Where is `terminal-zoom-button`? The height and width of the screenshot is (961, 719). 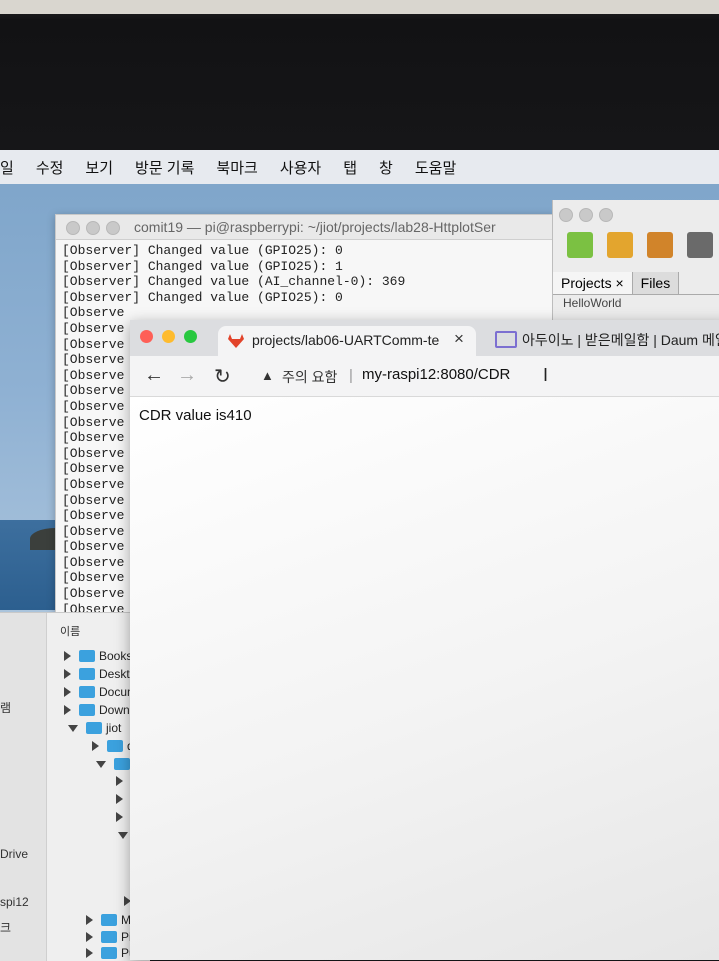 terminal-zoom-button is located at coordinates (113, 228).